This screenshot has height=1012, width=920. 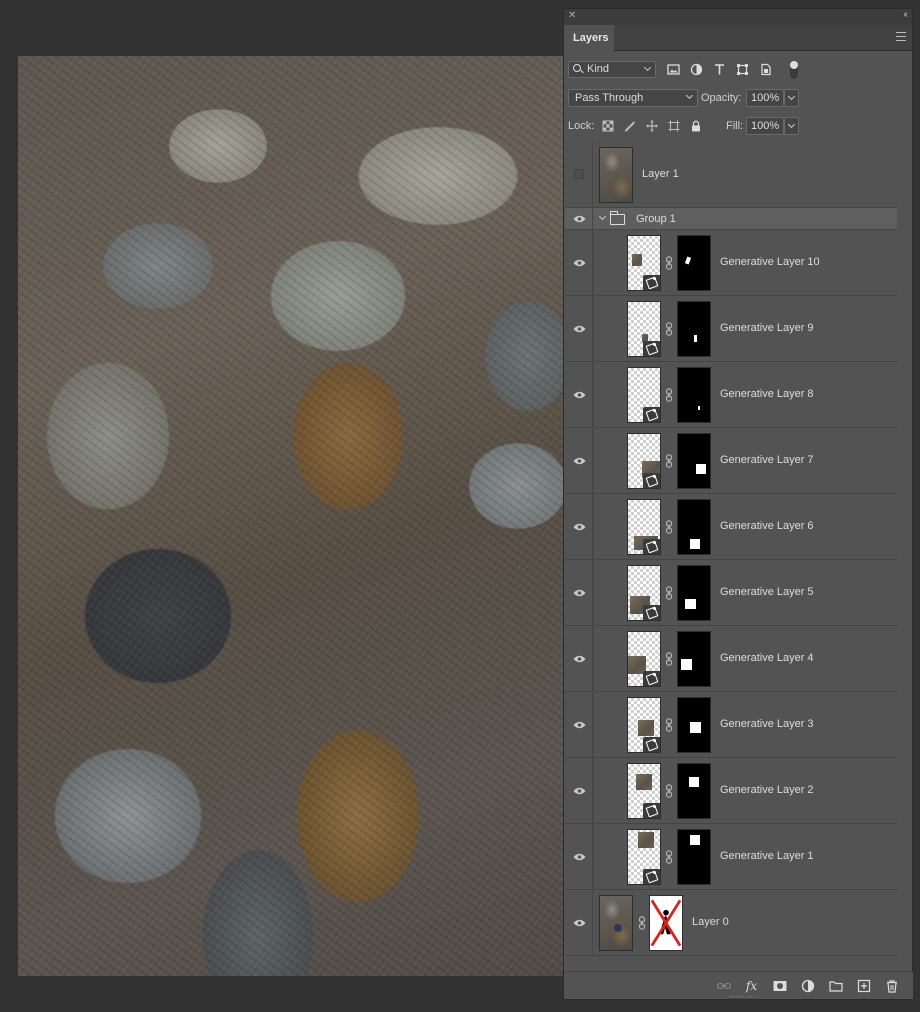 I want to click on layer-row-generative-3: Generative Layer 3, so click(x=731, y=725).